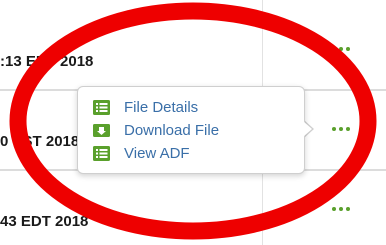 Image resolution: width=386 pixels, height=245 pixels. Describe the element at coordinates (161, 107) in the screenshot. I see `menu-item-label: File Details` at that location.